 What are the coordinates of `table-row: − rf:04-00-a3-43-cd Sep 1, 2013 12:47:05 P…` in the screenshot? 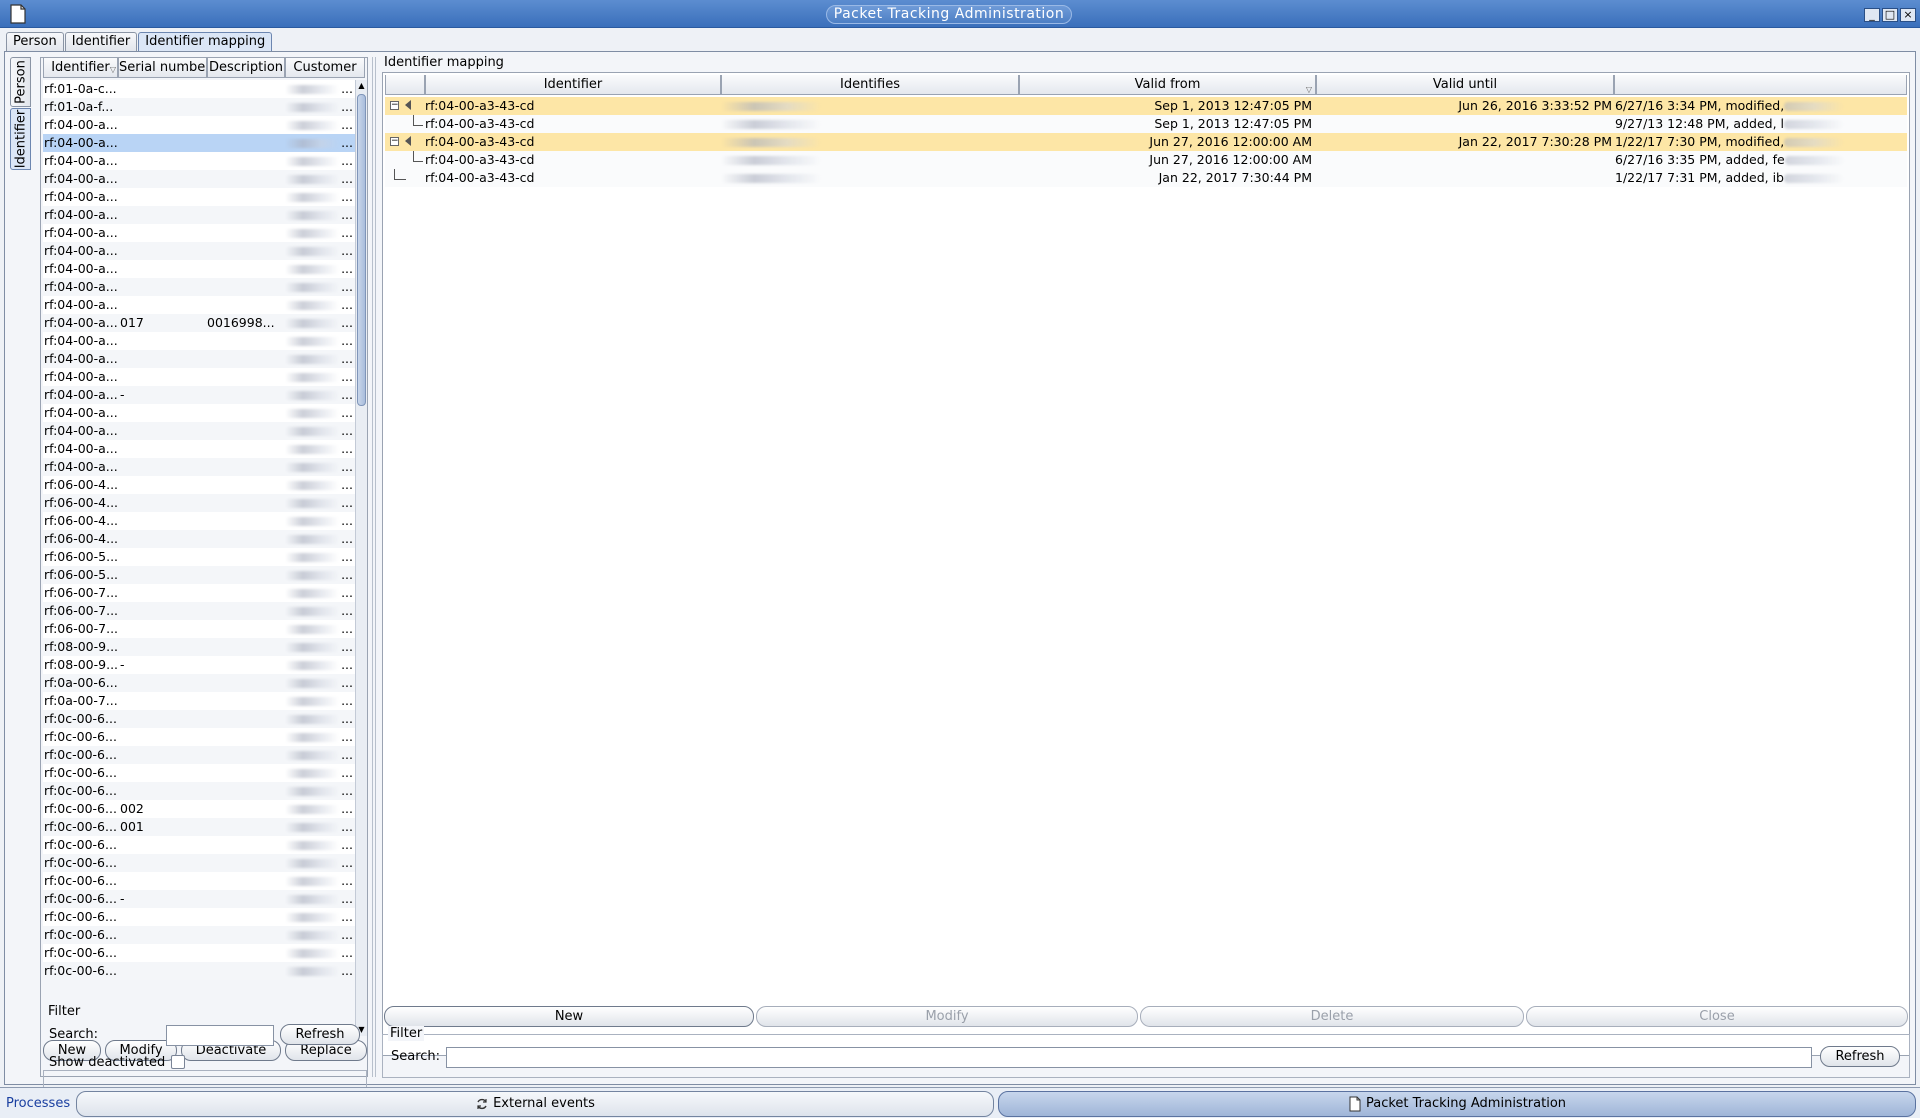 It's located at (1146, 106).